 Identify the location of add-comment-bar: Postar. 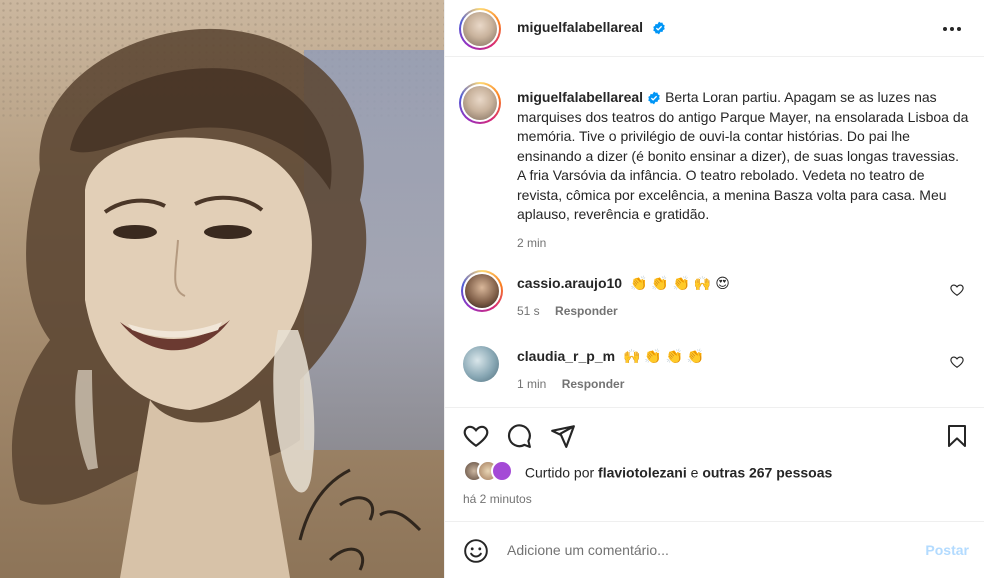
(714, 549).